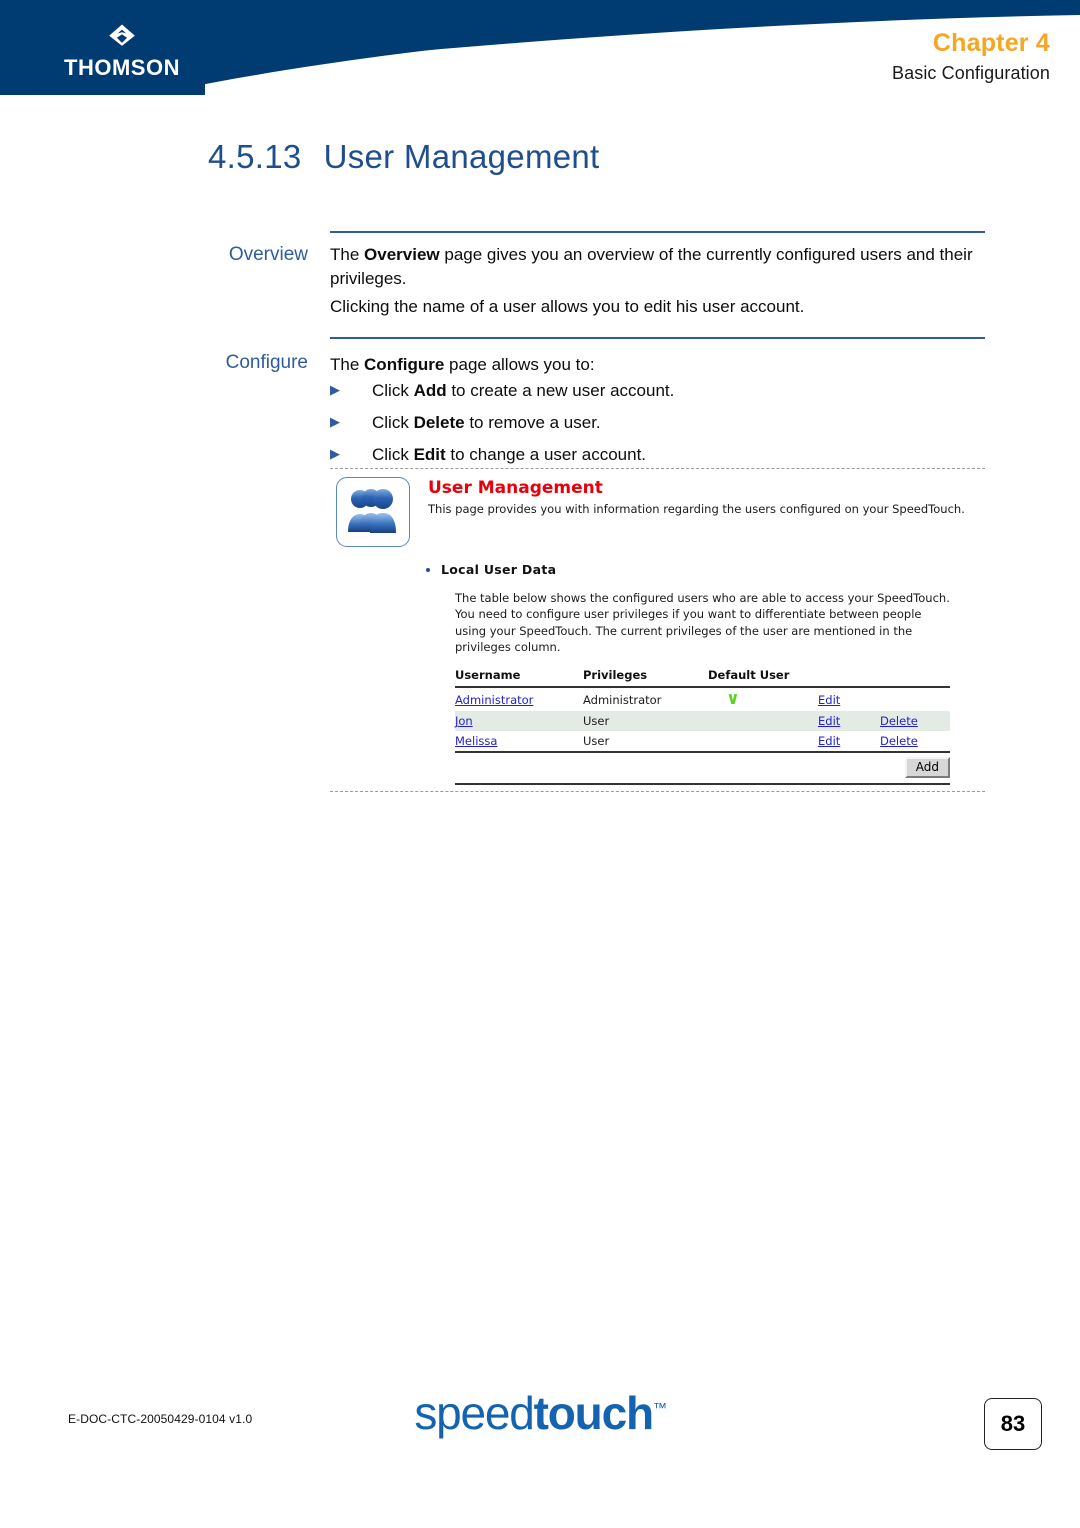  I want to click on add-button: Add, so click(927, 768).